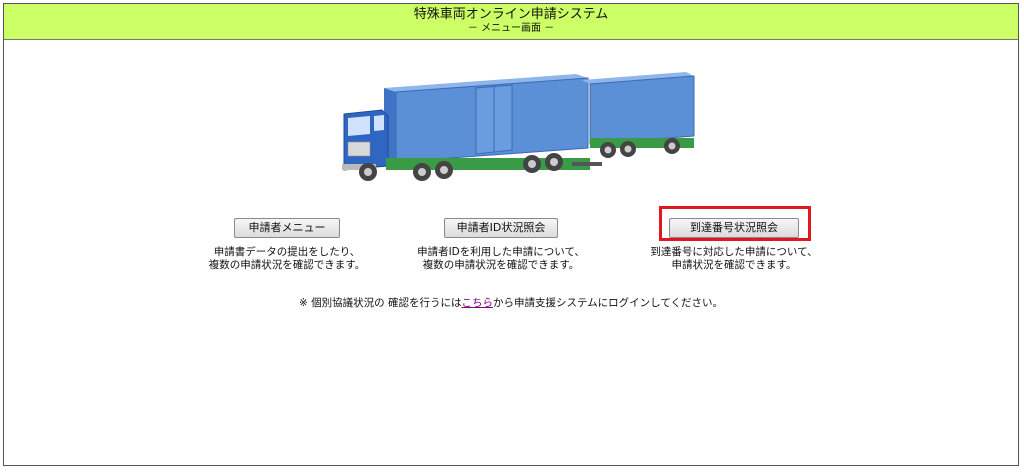  Describe the element at coordinates (379, 123) in the screenshot. I see `cab-window` at that location.